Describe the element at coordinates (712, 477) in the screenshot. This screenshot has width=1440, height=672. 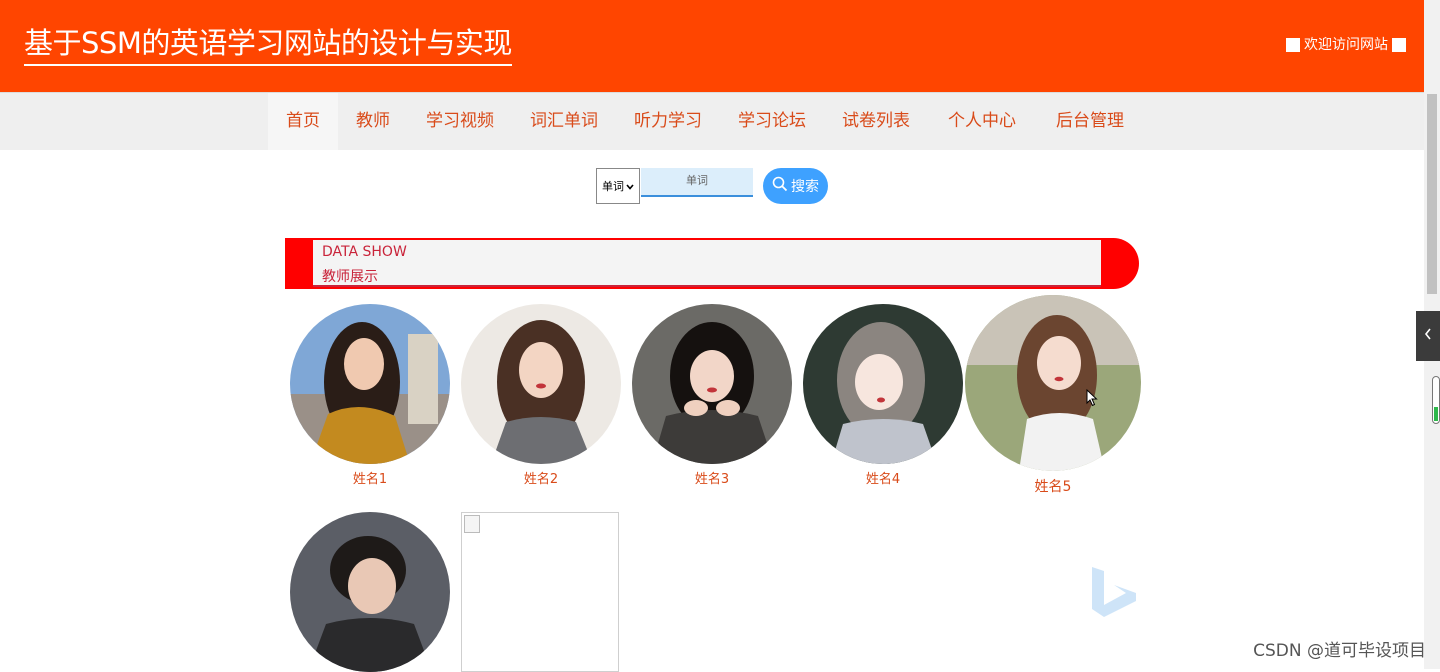
I see `teacher-name: 姓名3` at that location.